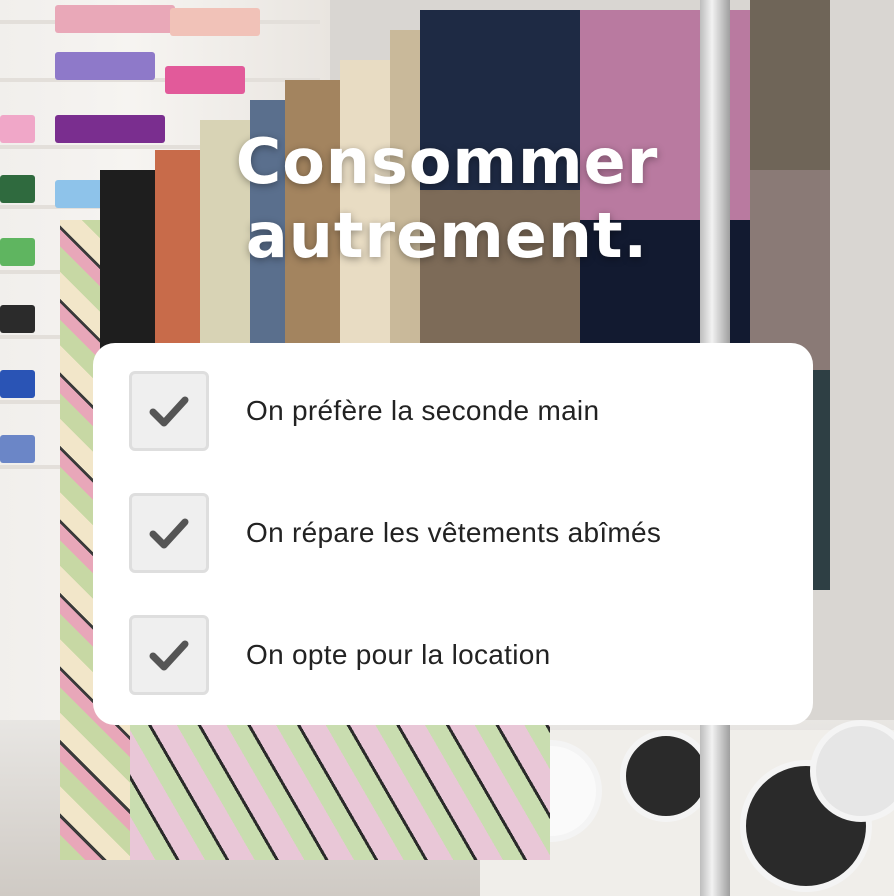  I want to click on checklist-item: On préfère la seconde main, so click(364, 411).